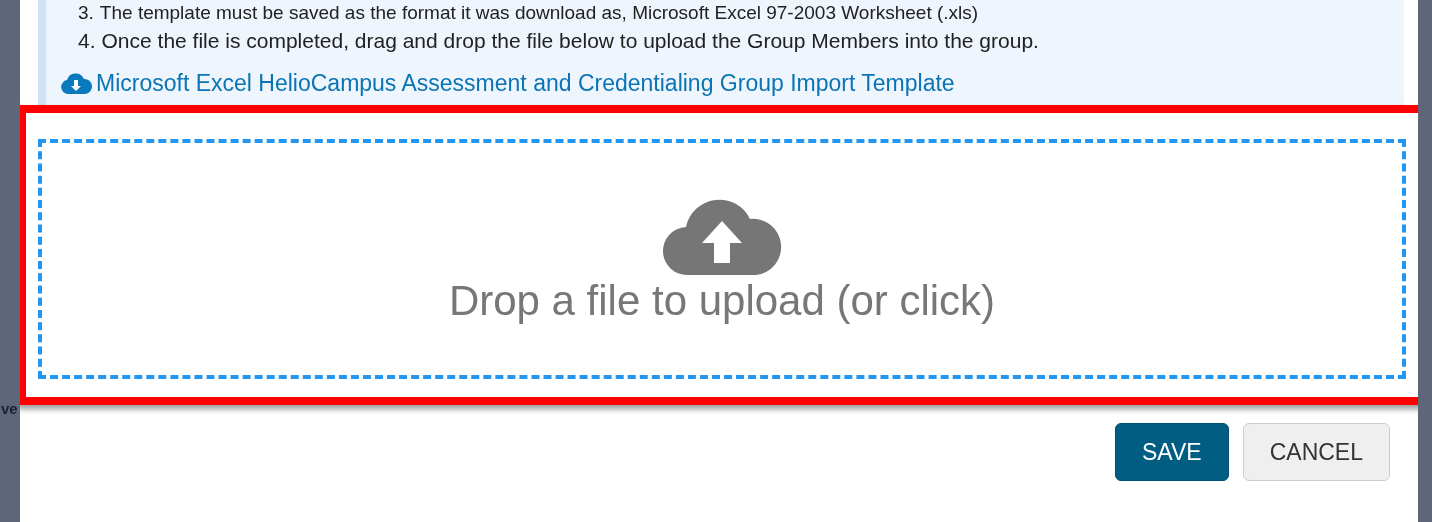  Describe the element at coordinates (87, 41) in the screenshot. I see `step-number: 4.` at that location.